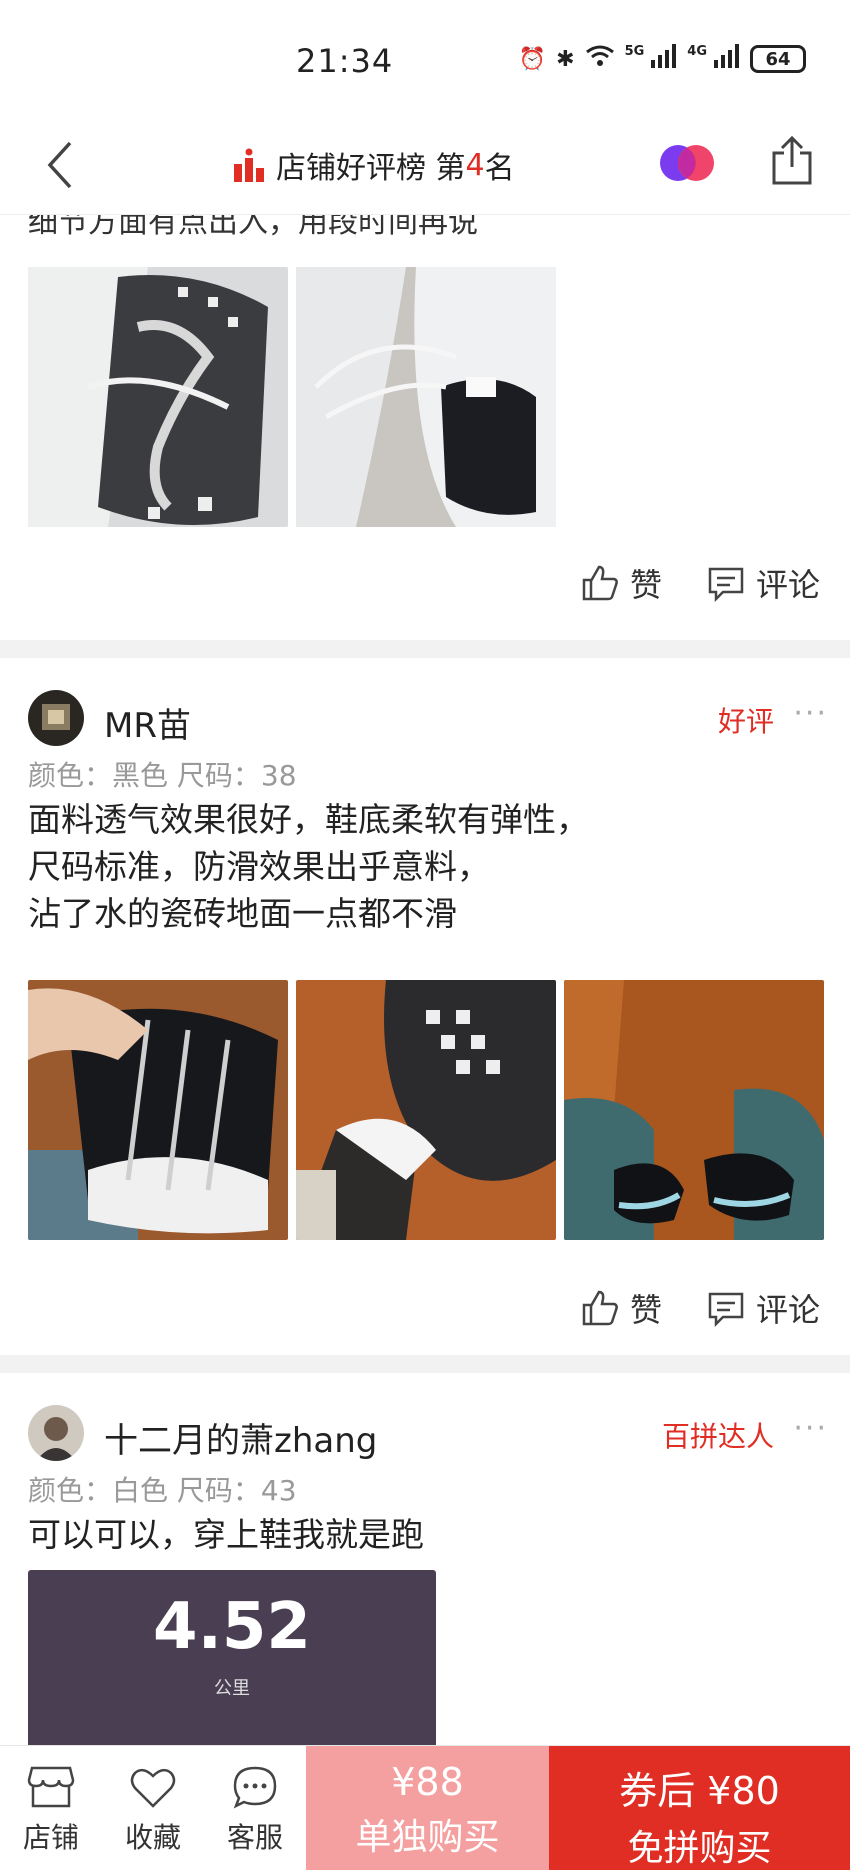  What do you see at coordinates (308, 819) in the screenshot?
I see `review-text-line: 面料透气效果很好，鞋底柔软有弹性，` at bounding box center [308, 819].